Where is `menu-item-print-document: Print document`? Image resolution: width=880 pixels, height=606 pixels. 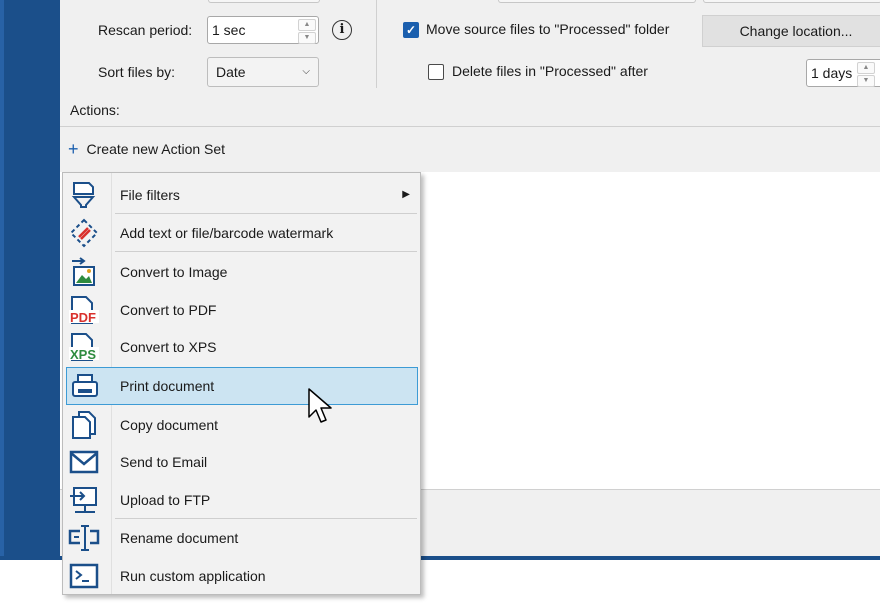
menu-item-print-document: Print document is located at coordinates (242, 386).